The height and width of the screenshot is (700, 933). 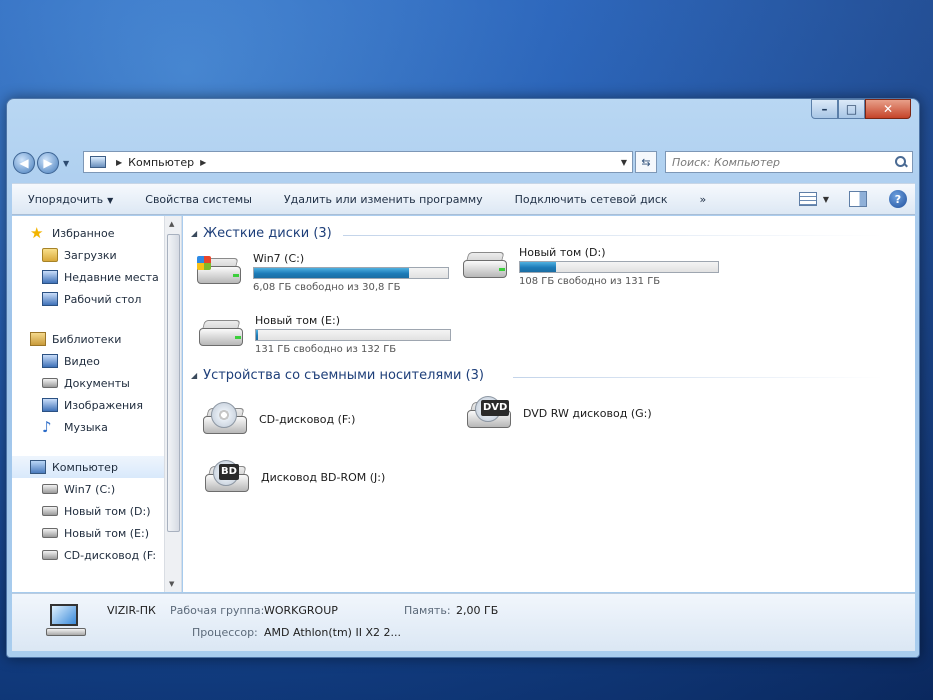 I want to click on drive-tile-e-main: Новый том (E:) 131 ГБ свободно из 132 ГБ, so click(x=324, y=334).